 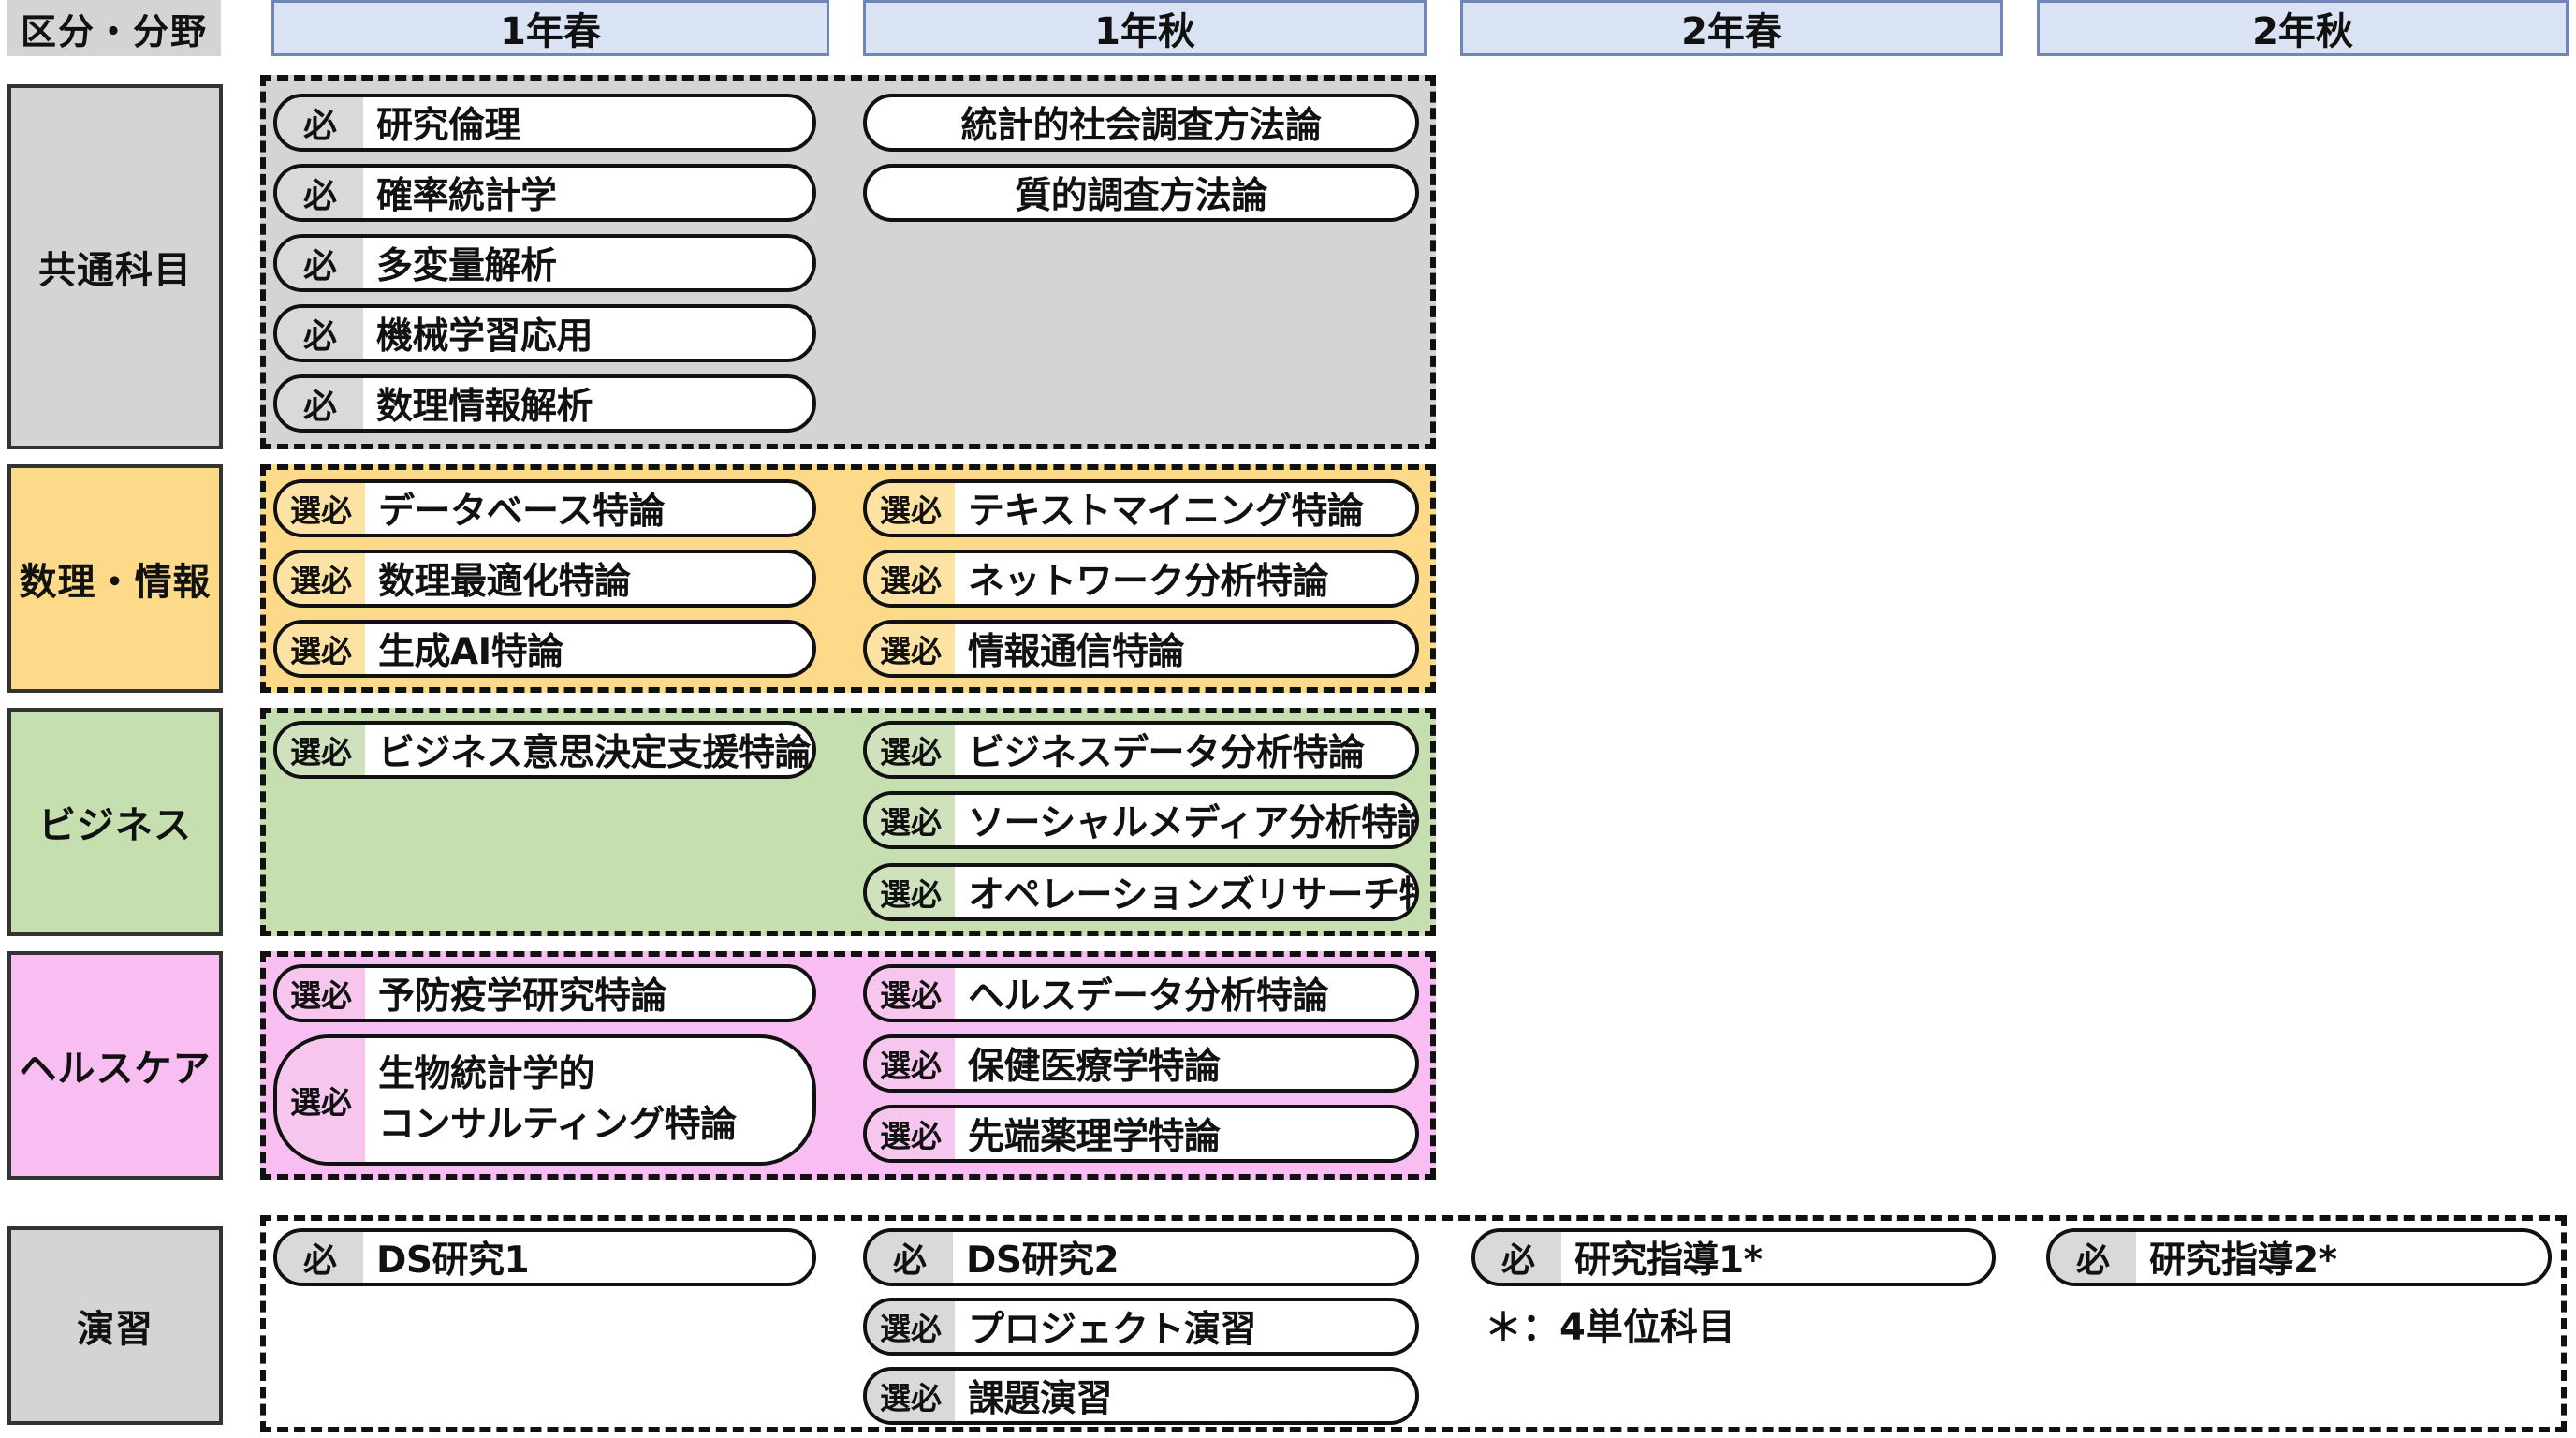 I want to click on course-pill: 統計的社会調査方法論, so click(x=1141, y=123).